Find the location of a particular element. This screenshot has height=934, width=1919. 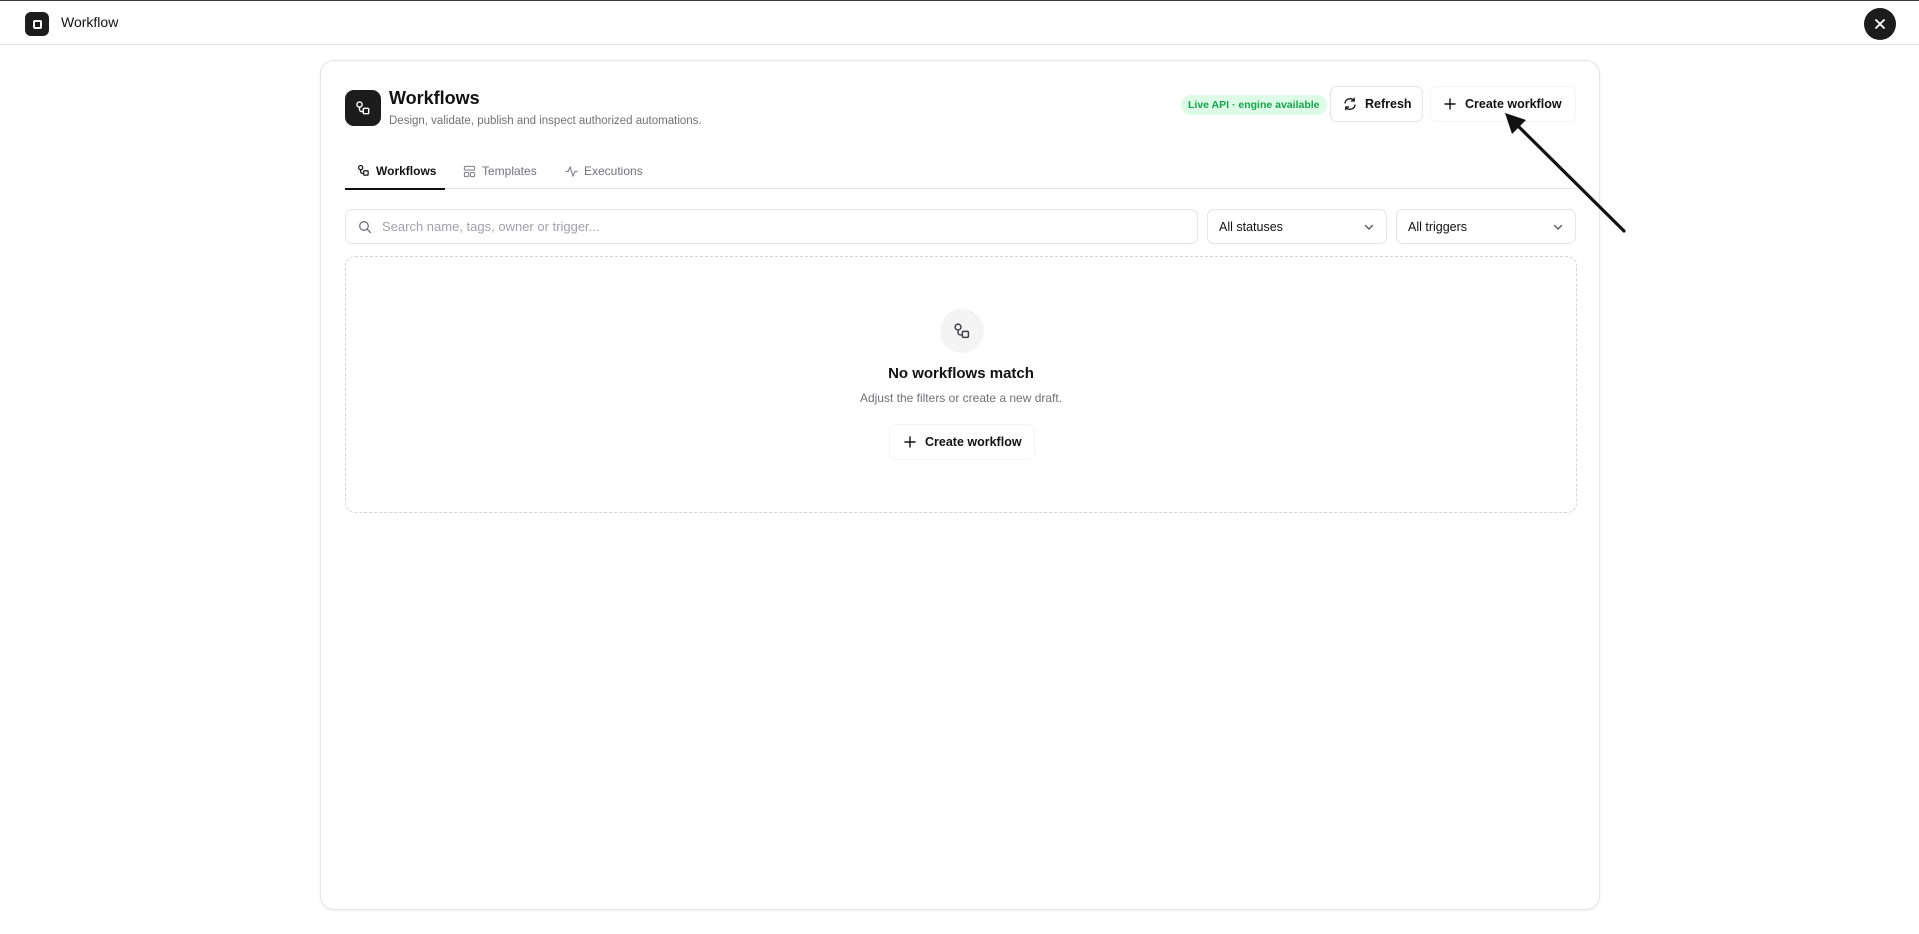

status-filter-value: All statuses is located at coordinates (1251, 226).